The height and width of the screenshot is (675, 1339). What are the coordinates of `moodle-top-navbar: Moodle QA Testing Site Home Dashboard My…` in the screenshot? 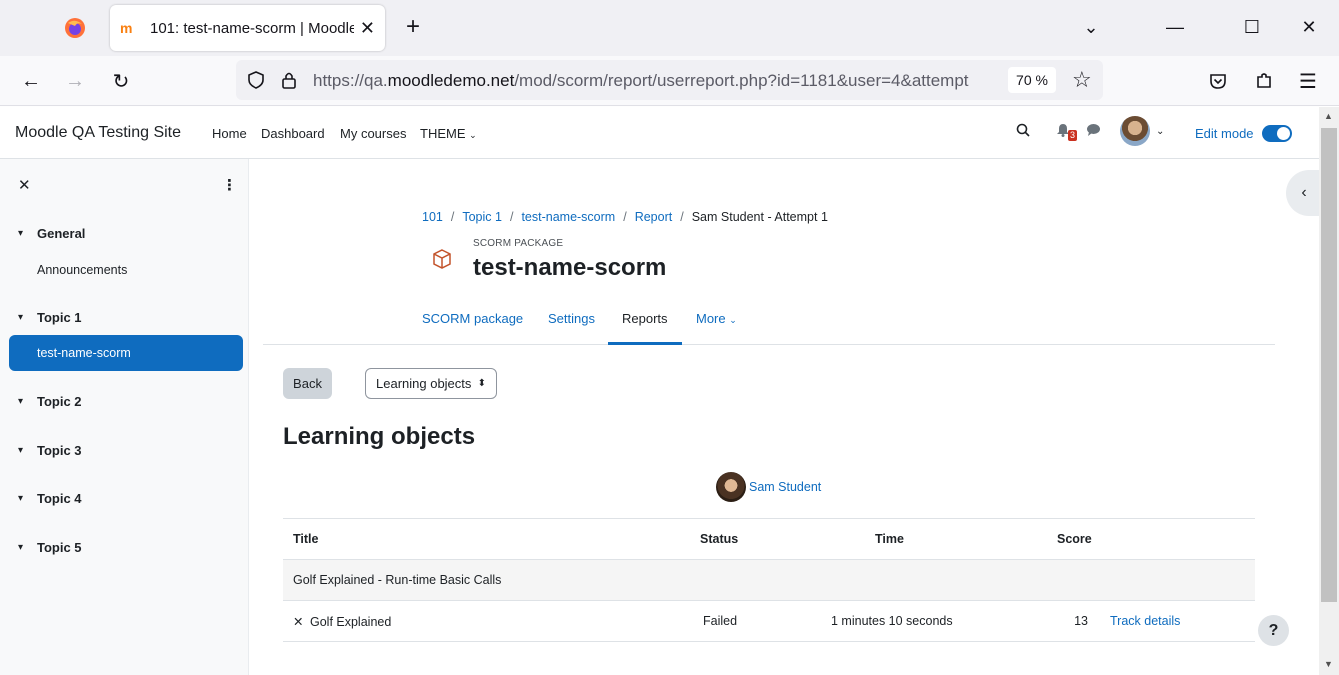 It's located at (659, 133).